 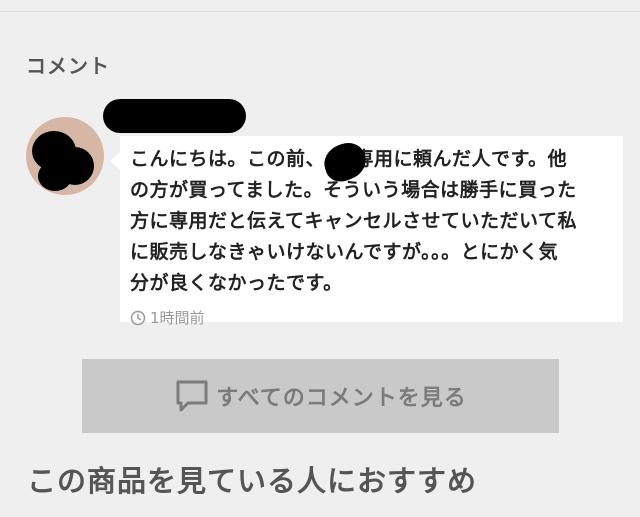 I want to click on top-divider, so click(x=320, y=11).